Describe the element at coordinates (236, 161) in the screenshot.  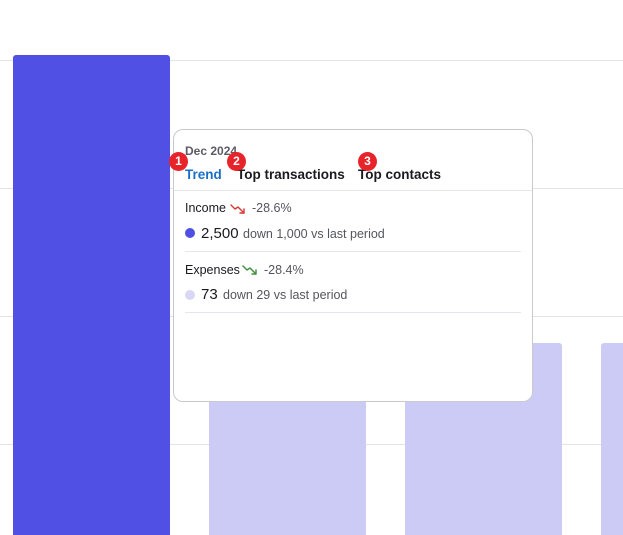
I see `annotation-badge-2: 2` at that location.